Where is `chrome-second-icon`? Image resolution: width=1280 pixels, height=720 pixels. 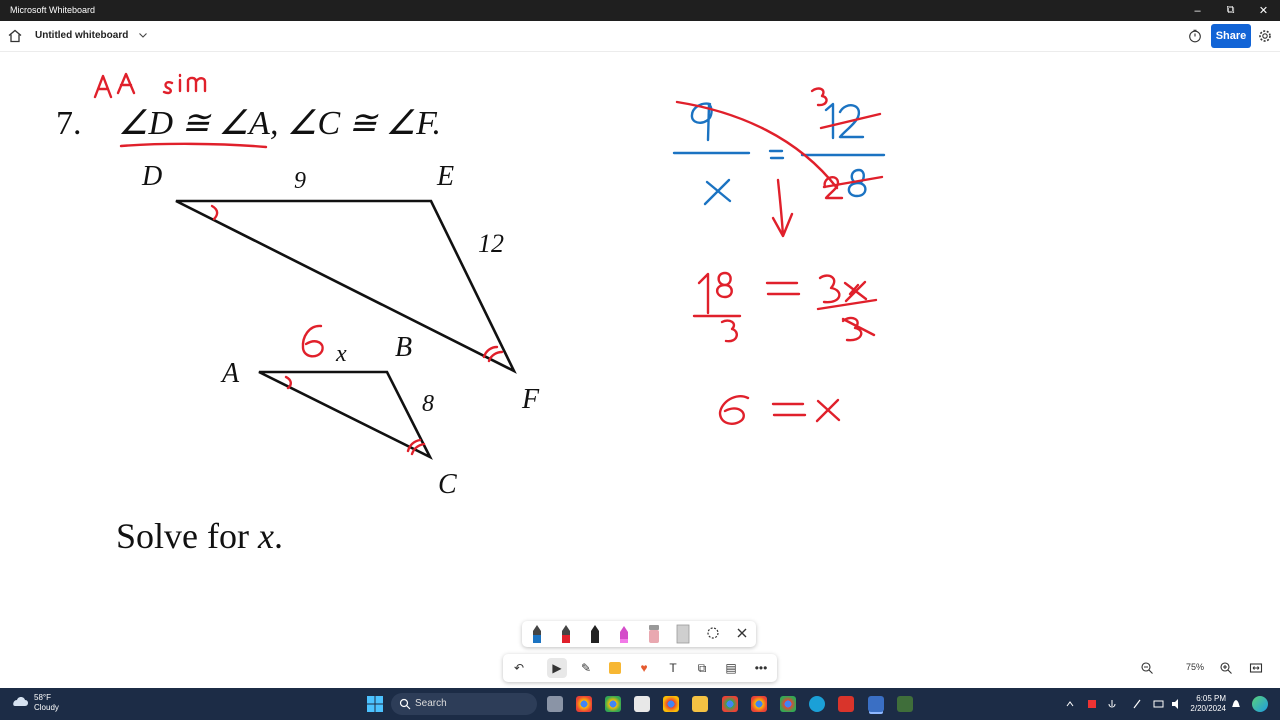 chrome-second-icon is located at coordinates (730, 704).